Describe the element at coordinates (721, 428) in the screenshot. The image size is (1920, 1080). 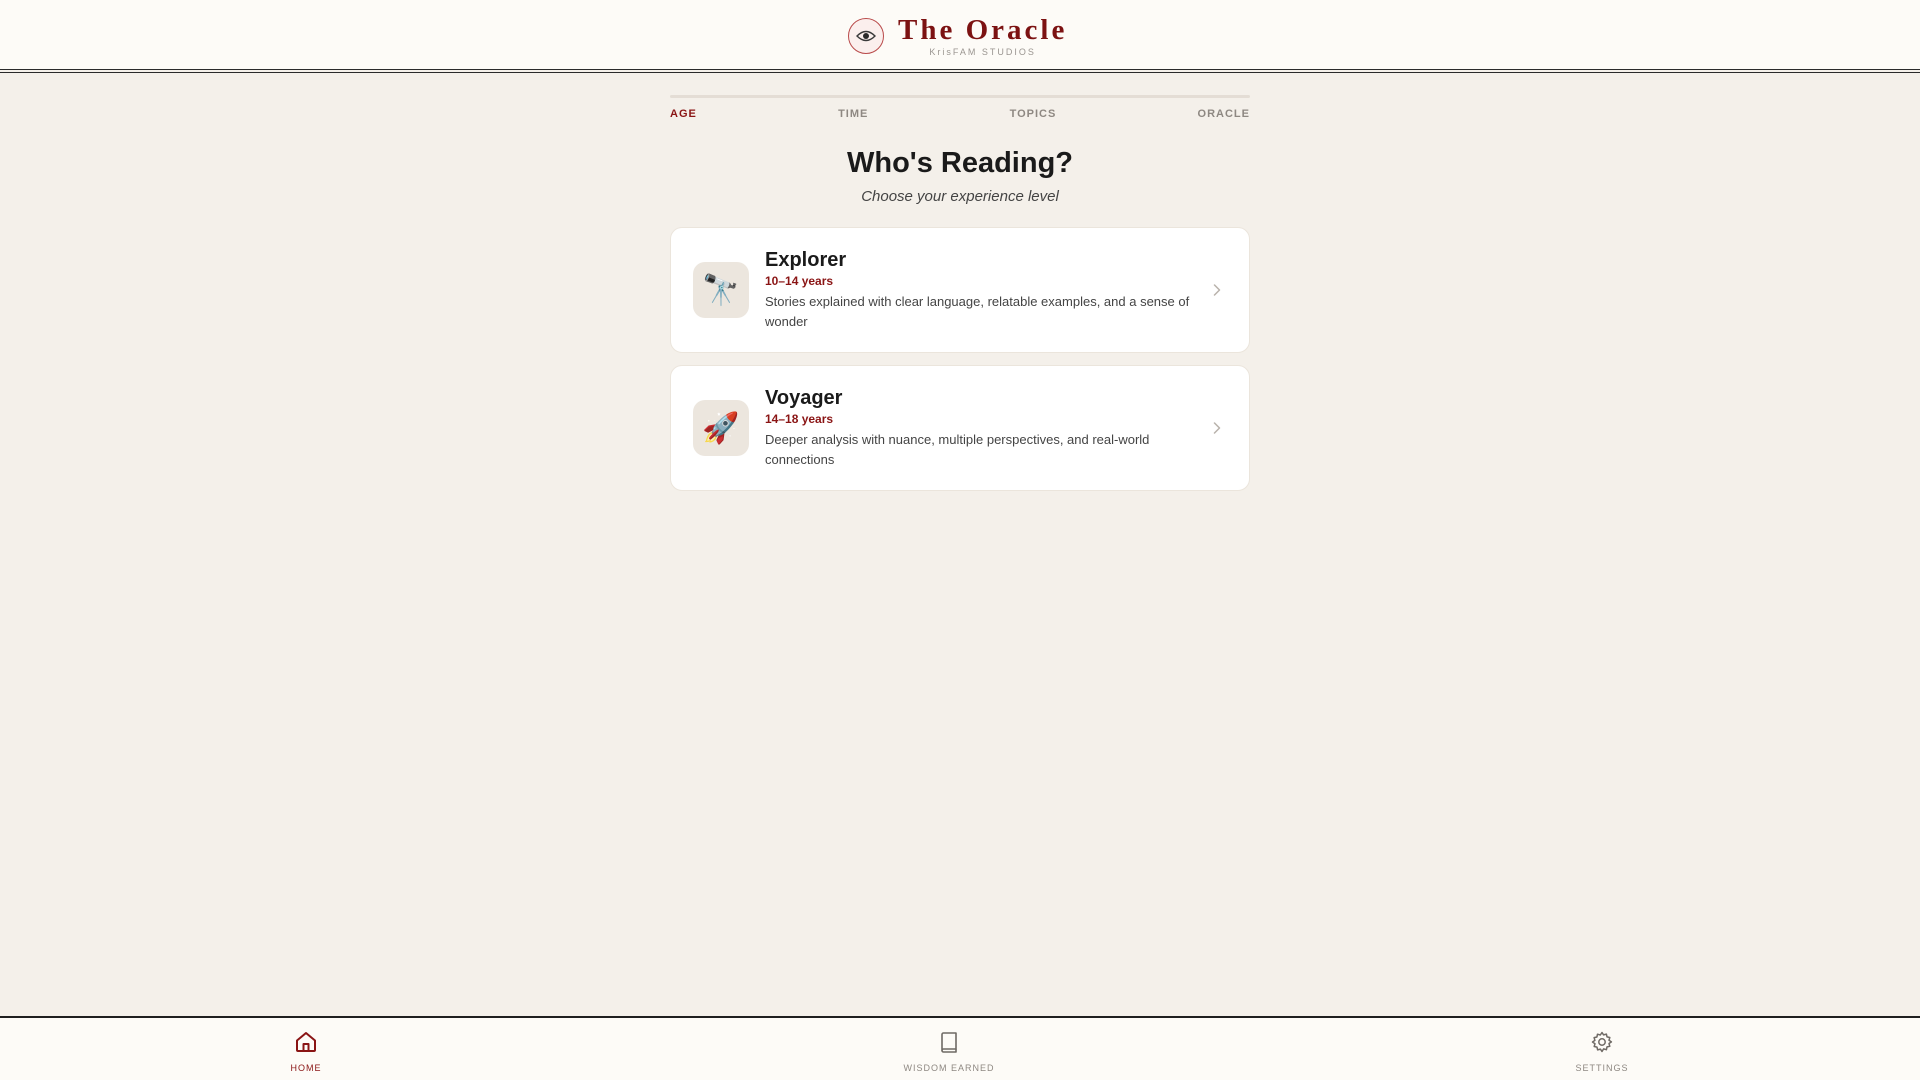
I see `rocket-icon: 🚀` at that location.